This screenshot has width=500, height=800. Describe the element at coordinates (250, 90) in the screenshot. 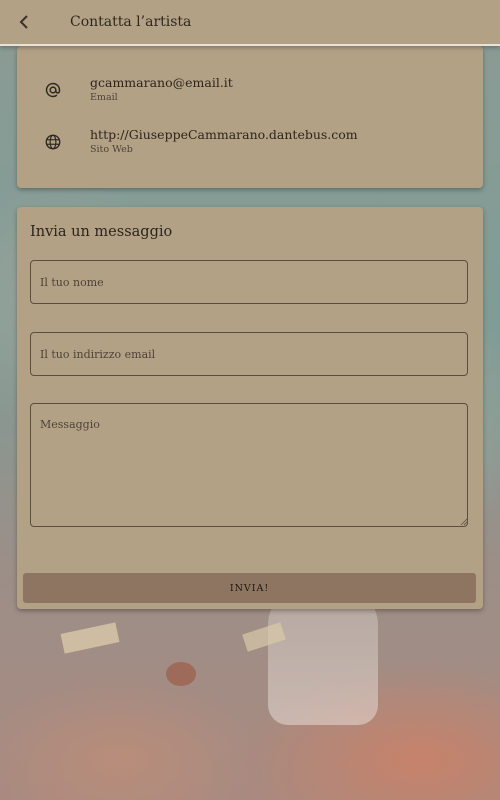

I see `contact-email-row: gcammarano@email.it Email` at that location.